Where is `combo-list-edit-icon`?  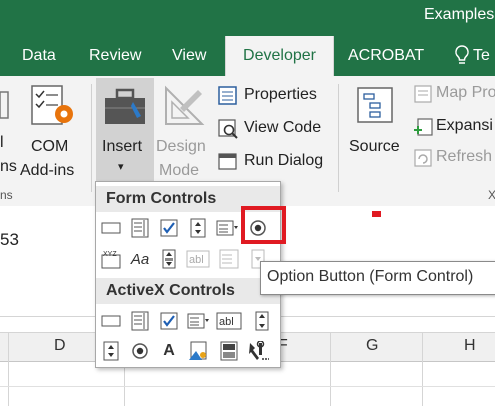
combo-list-edit-icon is located at coordinates (229, 259).